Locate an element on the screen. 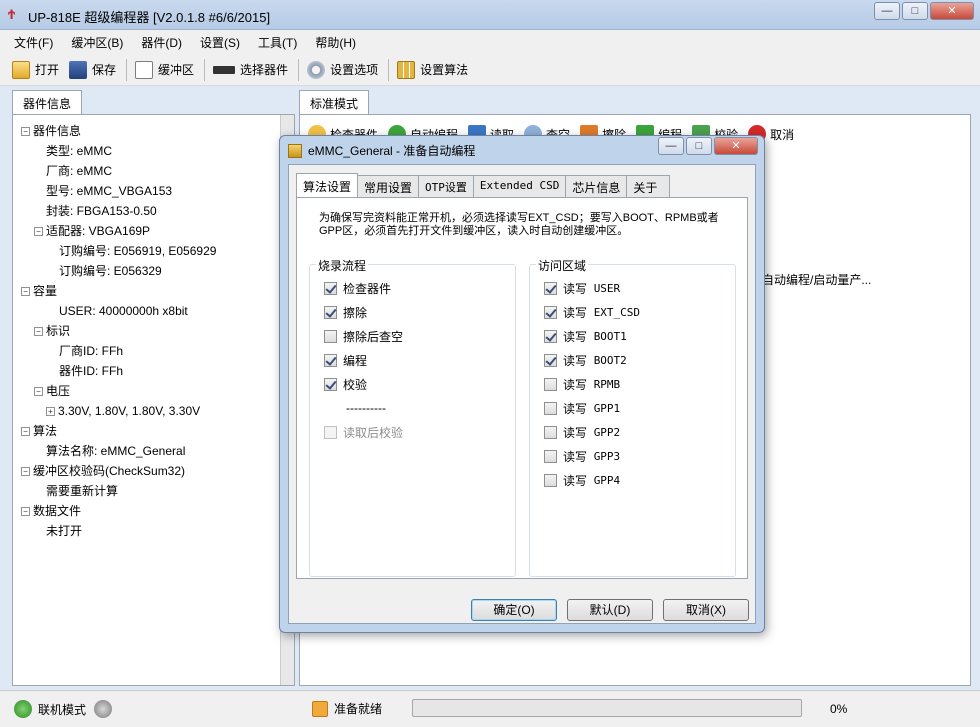 This screenshot has width=980, height=727. buffer-button: 缓冲区 is located at coordinates (164, 69).